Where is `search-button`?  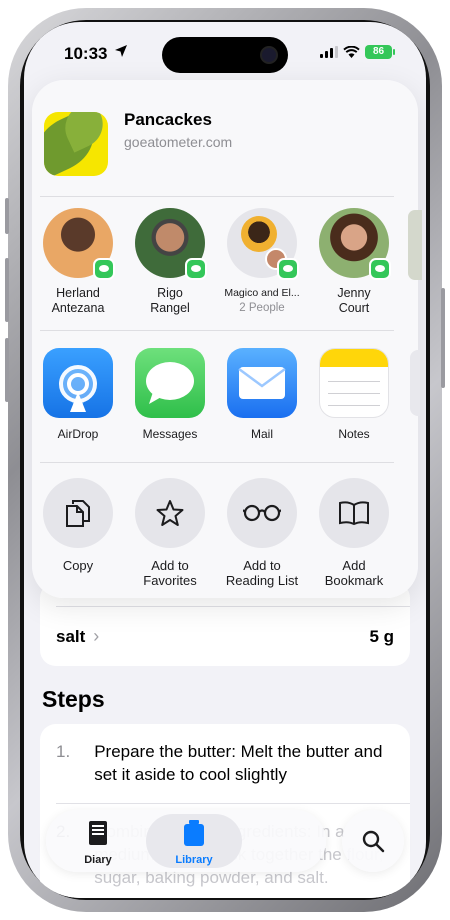
search-button is located at coordinates (373, 841).